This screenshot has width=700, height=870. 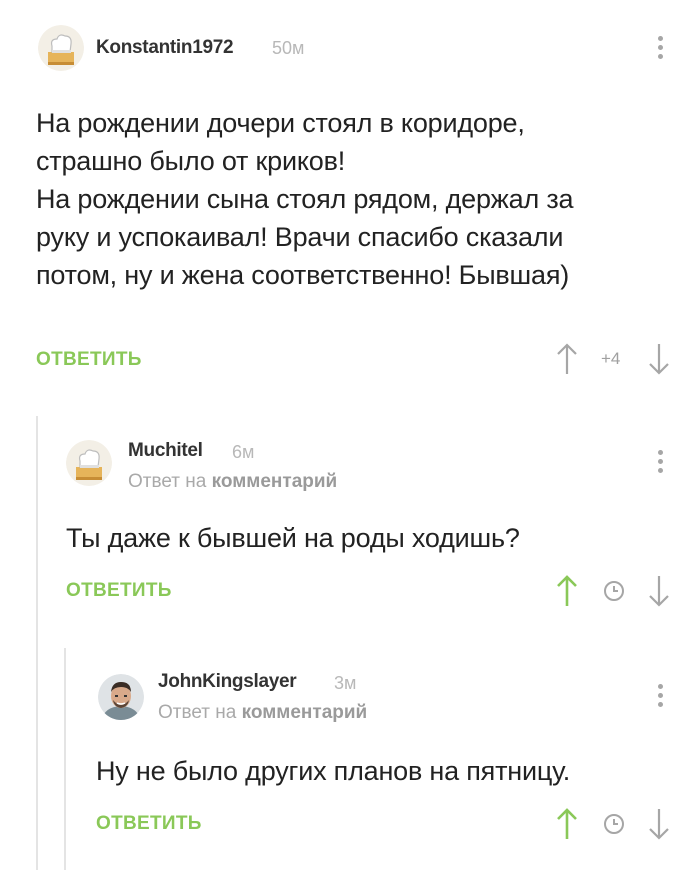 I want to click on username: Muchitel, so click(x=165, y=451).